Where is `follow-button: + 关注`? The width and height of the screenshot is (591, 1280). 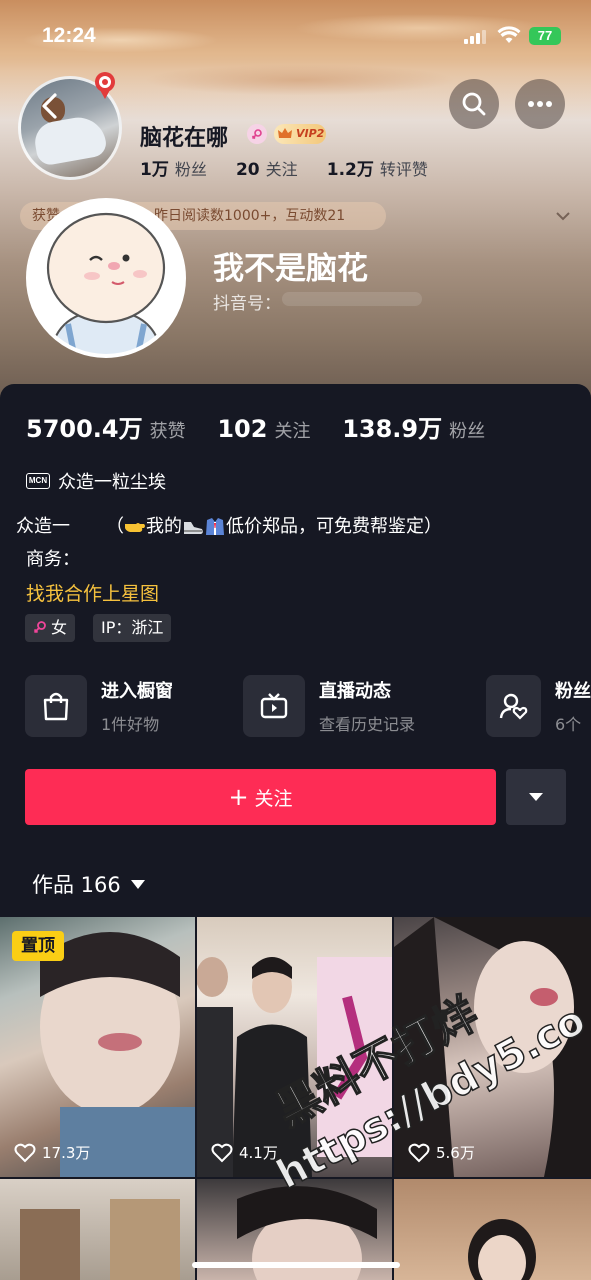
follow-button: + 关注 is located at coordinates (260, 797).